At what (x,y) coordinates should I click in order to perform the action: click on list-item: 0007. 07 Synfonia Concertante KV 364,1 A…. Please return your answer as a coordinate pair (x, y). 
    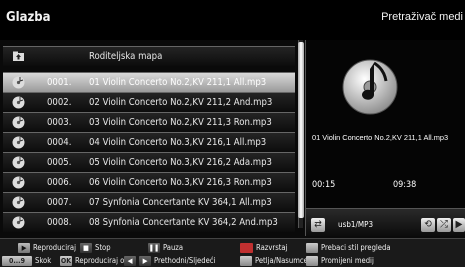
    Looking at the image, I should click on (149, 202).